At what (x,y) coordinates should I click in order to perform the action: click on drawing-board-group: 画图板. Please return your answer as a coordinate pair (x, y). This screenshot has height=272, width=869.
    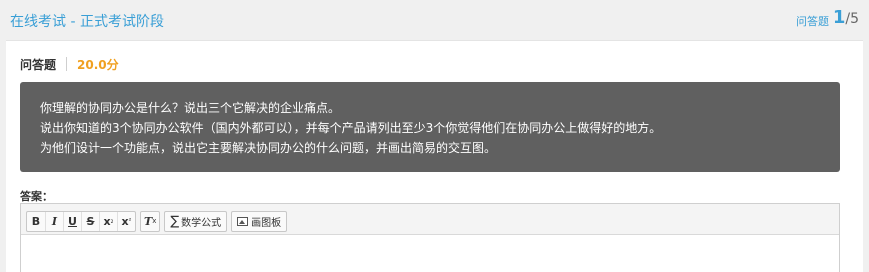
    Looking at the image, I should click on (259, 221).